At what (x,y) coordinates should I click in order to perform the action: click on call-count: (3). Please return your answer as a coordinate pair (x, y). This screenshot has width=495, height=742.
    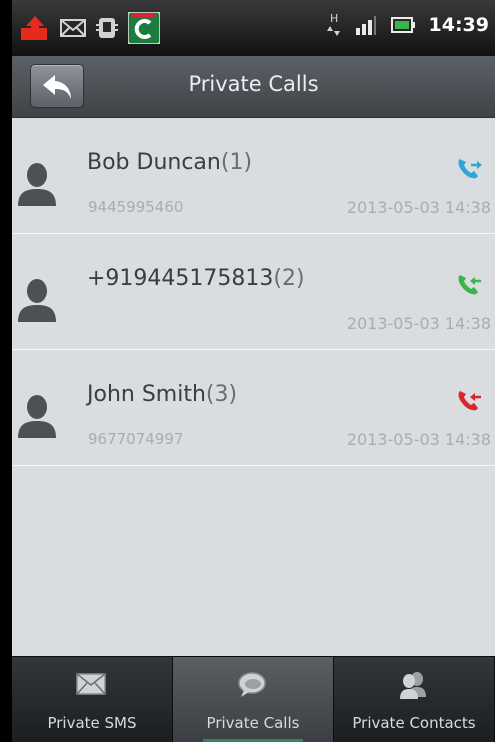
    Looking at the image, I should click on (221, 394).